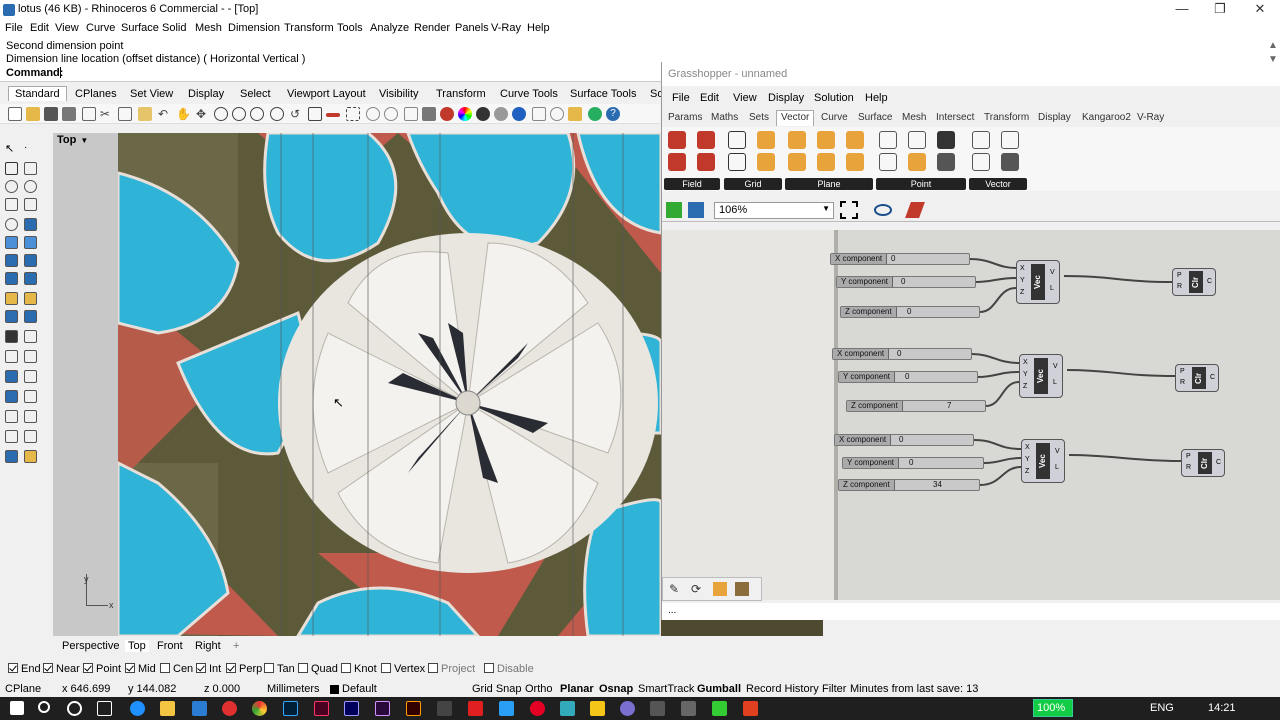  I want to click on menu-mesh: Mesh, so click(208, 28).